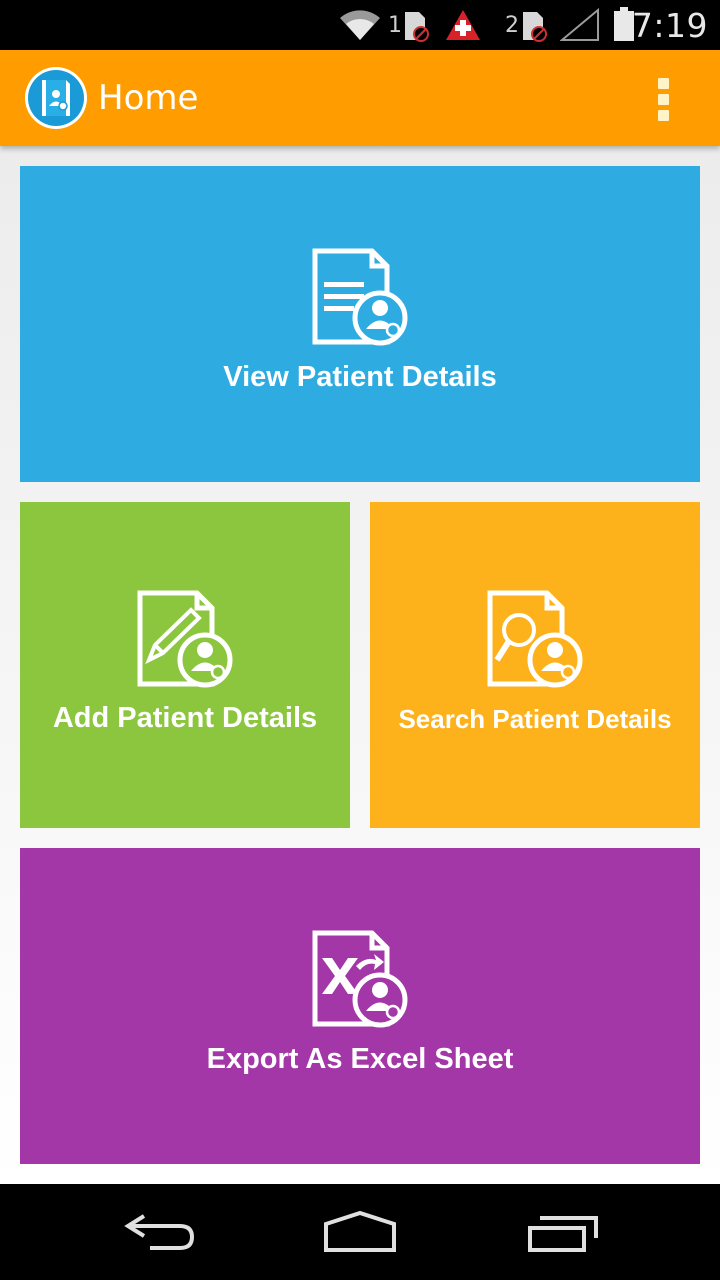  I want to click on patient-excel-export-icon, so click(360, 979).